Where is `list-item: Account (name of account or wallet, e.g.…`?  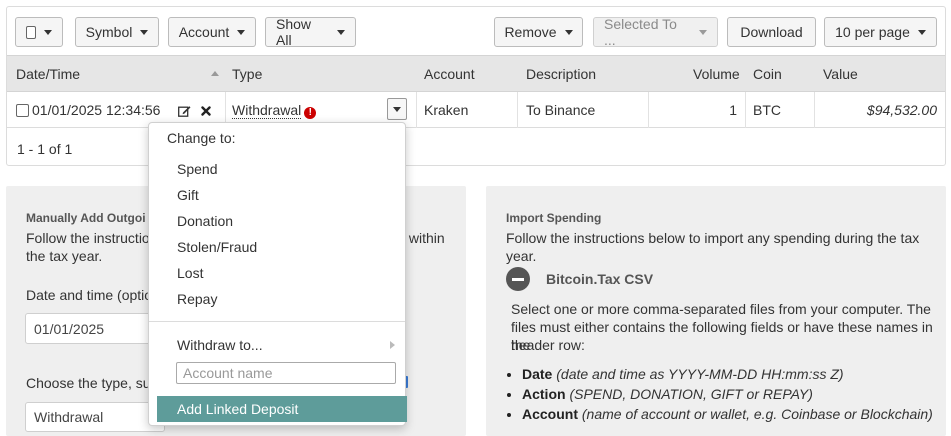 list-item: Account (name of account or wallet, e.g.… is located at coordinates (727, 414).